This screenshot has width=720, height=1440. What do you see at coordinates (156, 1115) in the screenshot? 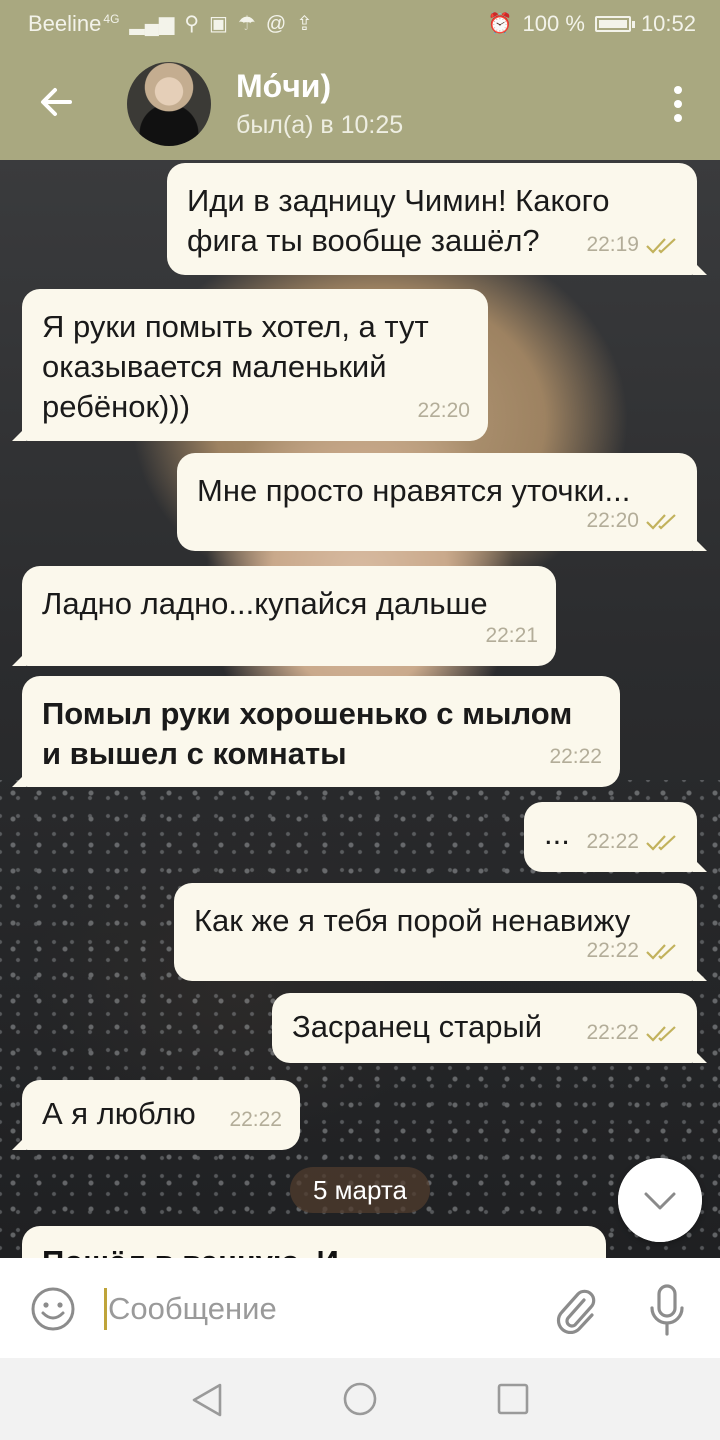
I see `message-bubble-incoming: А я люблю 22:22` at bounding box center [156, 1115].